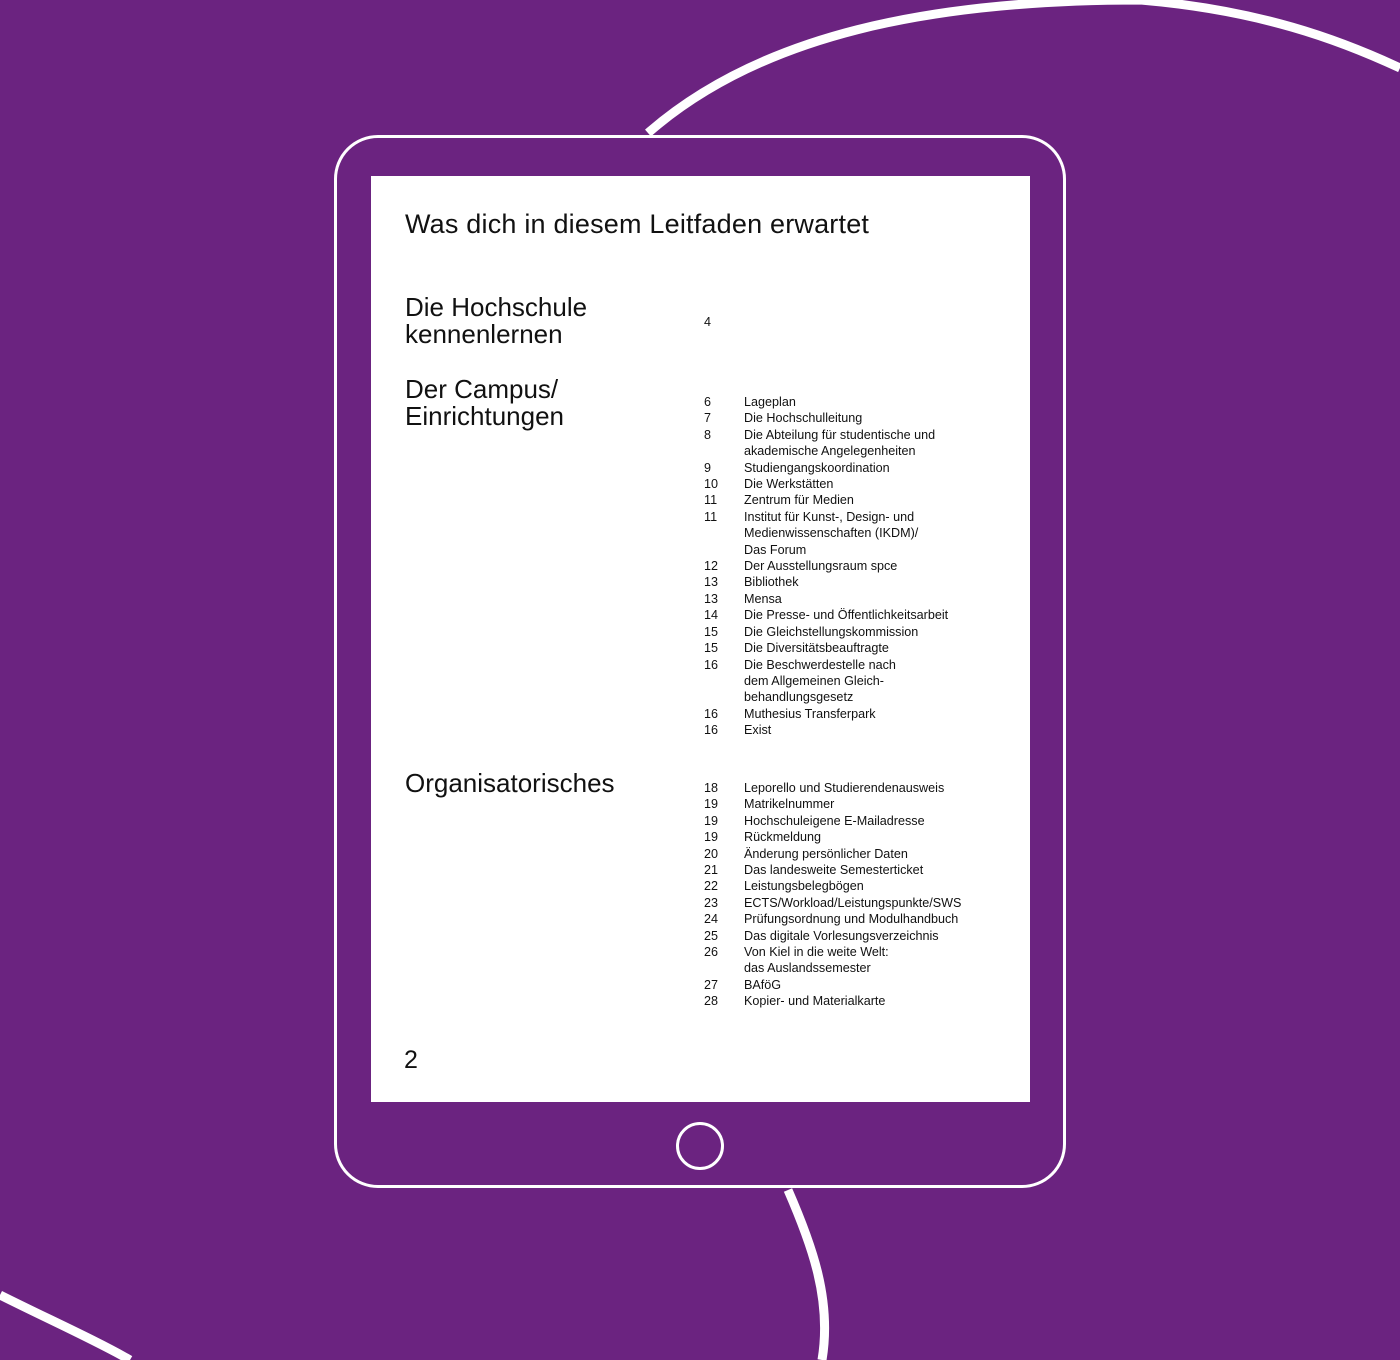 Image resolution: width=1400 pixels, height=1360 pixels. I want to click on section-title: Die Hochschule kennenlernen, so click(545, 321).